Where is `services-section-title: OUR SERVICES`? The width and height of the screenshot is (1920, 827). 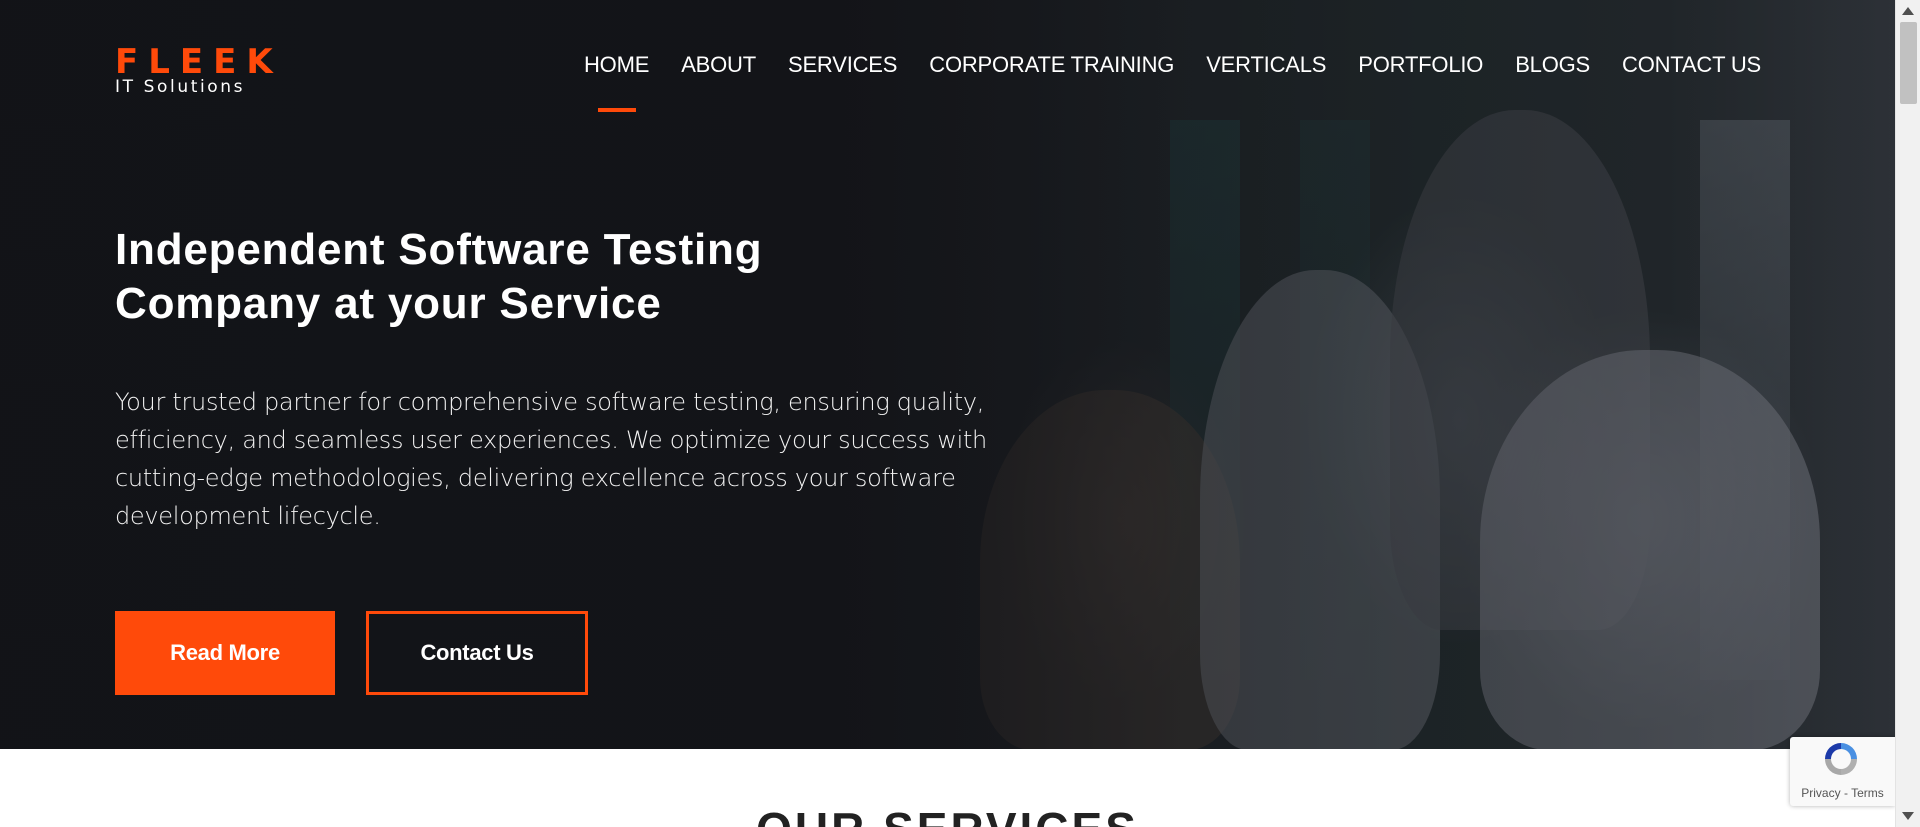
services-section-title: OUR SERVICES is located at coordinates (947, 816).